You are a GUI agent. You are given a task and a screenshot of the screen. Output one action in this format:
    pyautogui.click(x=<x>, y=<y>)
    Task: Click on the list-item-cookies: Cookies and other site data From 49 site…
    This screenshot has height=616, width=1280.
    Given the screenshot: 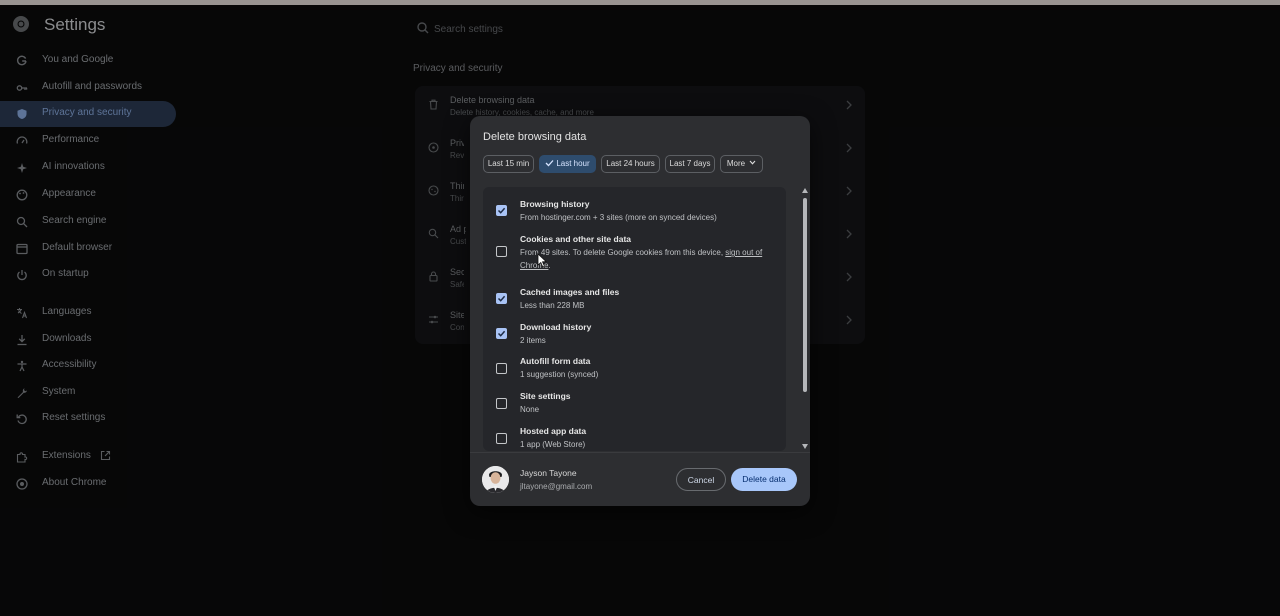 What is the action you would take?
    pyautogui.click(x=634, y=248)
    